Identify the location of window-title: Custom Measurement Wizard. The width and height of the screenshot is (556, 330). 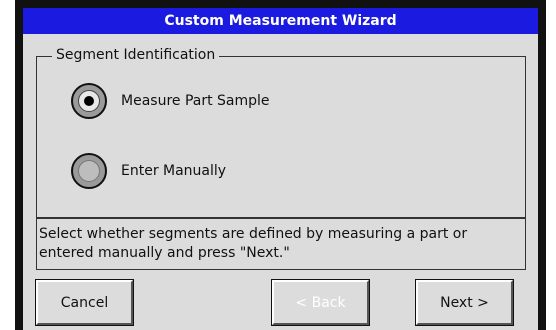
(280, 21).